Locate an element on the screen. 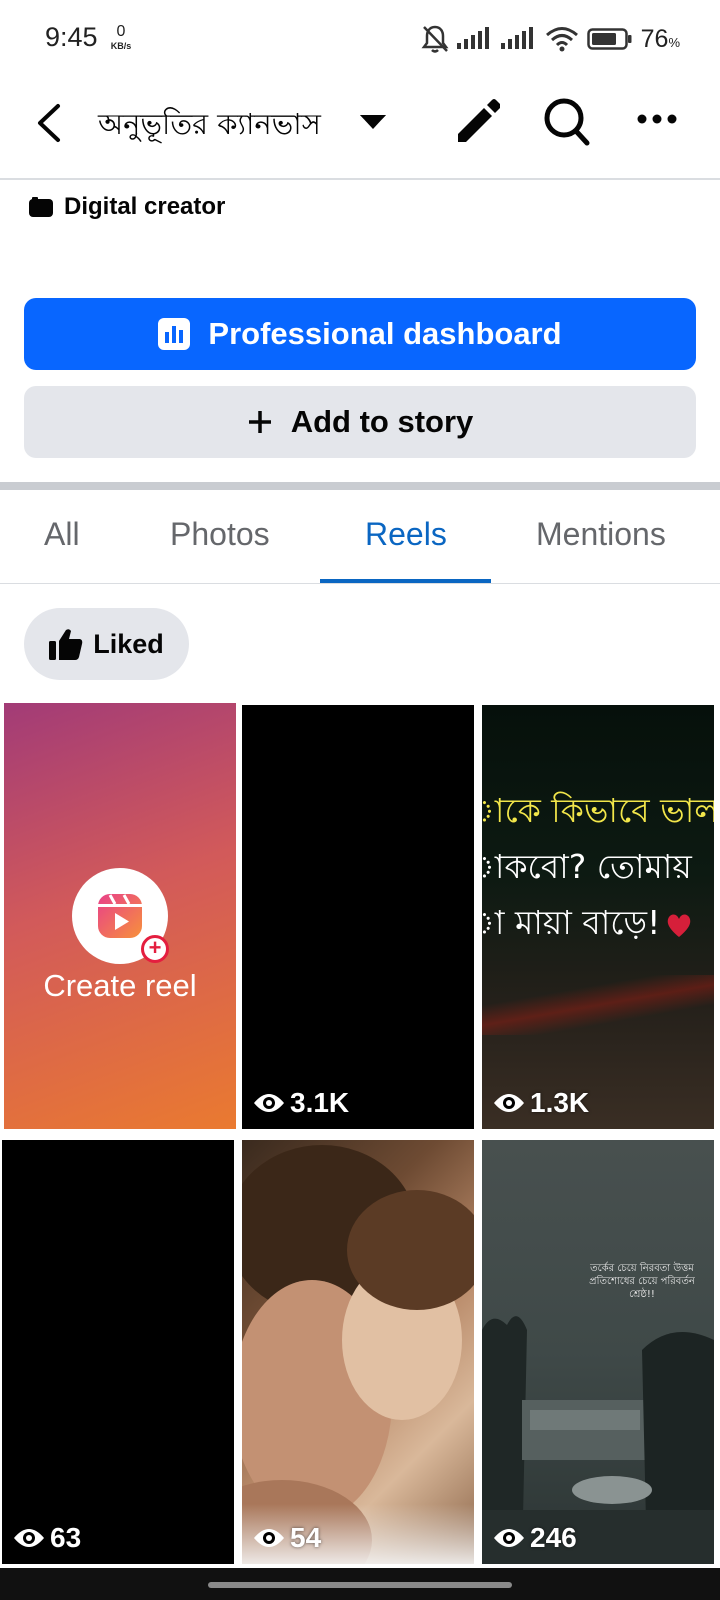  tab-photos: Photos is located at coordinates (220, 534).